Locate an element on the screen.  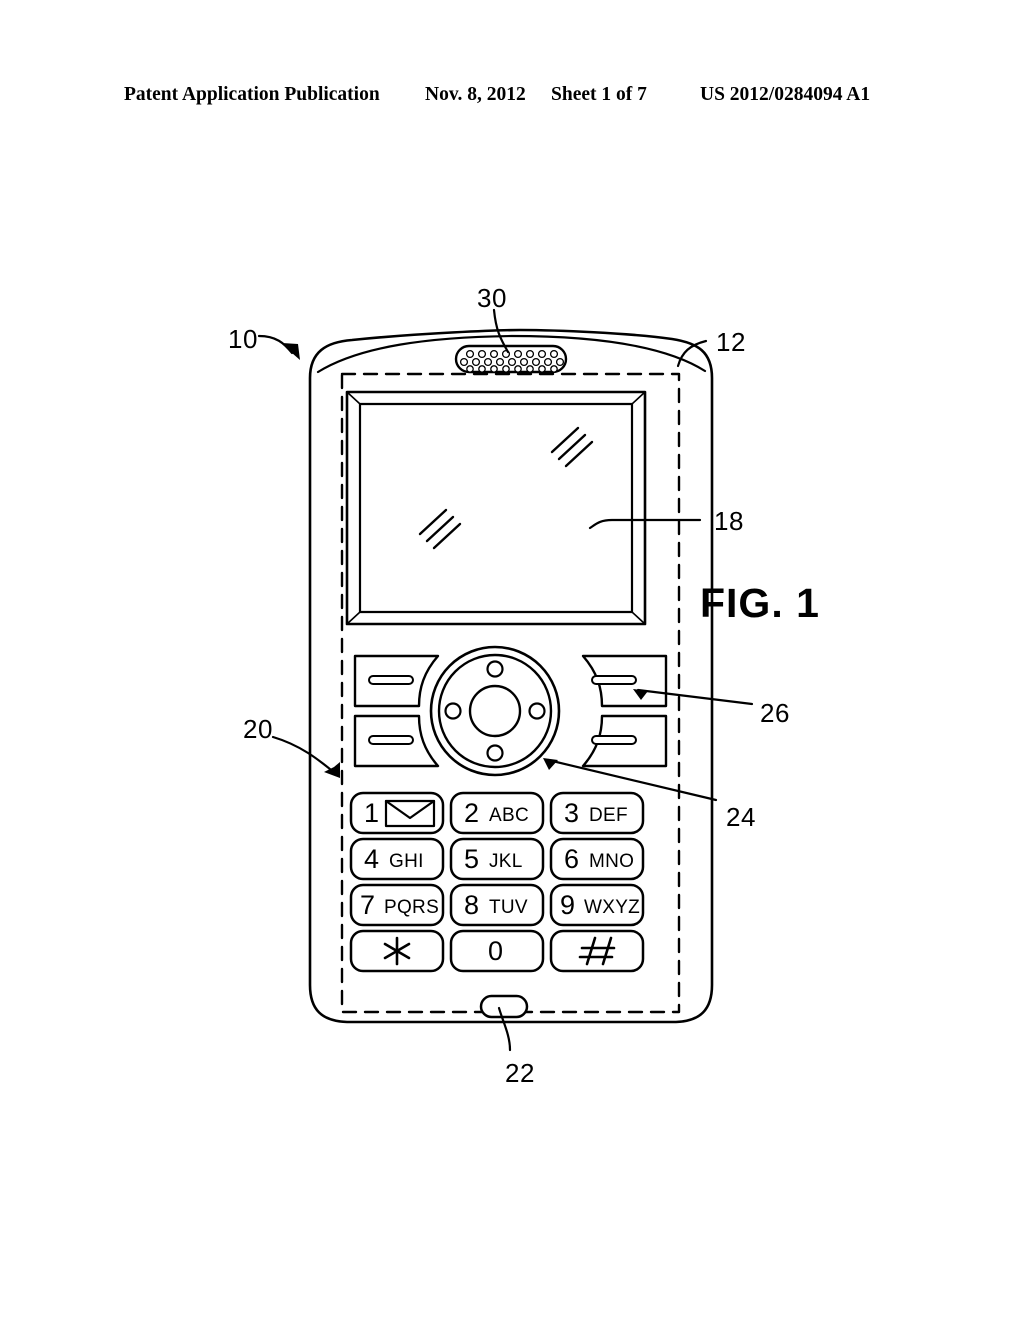
nav-right-dot is located at coordinates (537, 711).